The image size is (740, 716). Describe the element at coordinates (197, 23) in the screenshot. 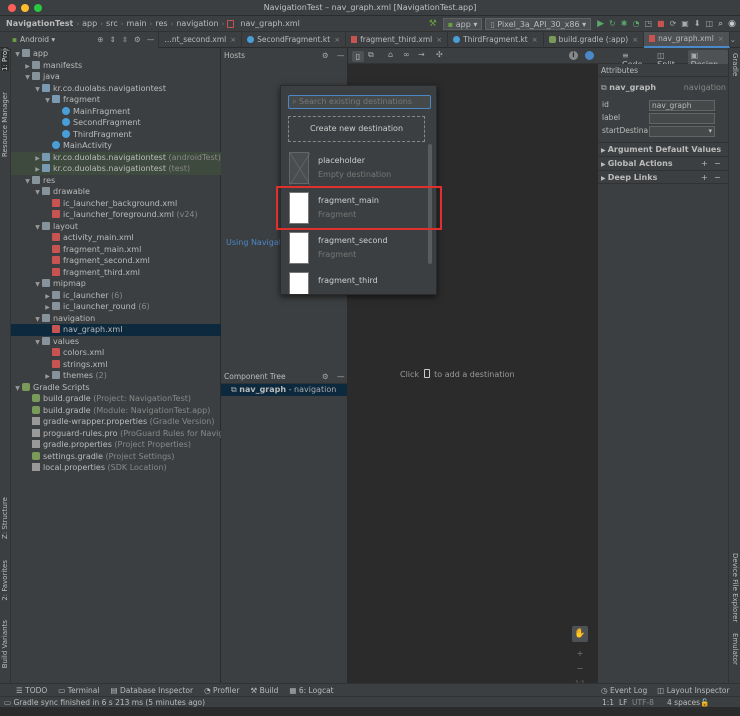

I see `breadcrumb-navigation: navigation` at that location.